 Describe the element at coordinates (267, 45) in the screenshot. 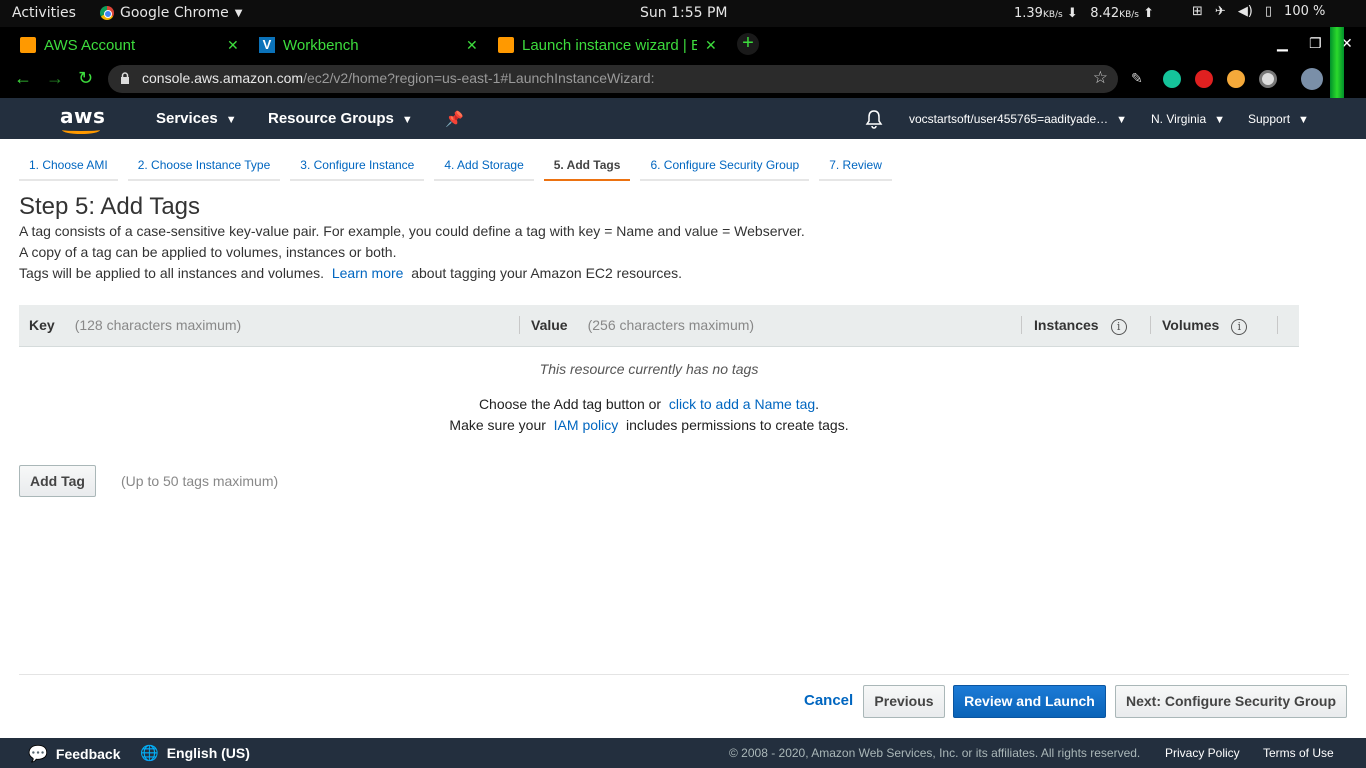

I see `vocareum-v-icon: V` at that location.